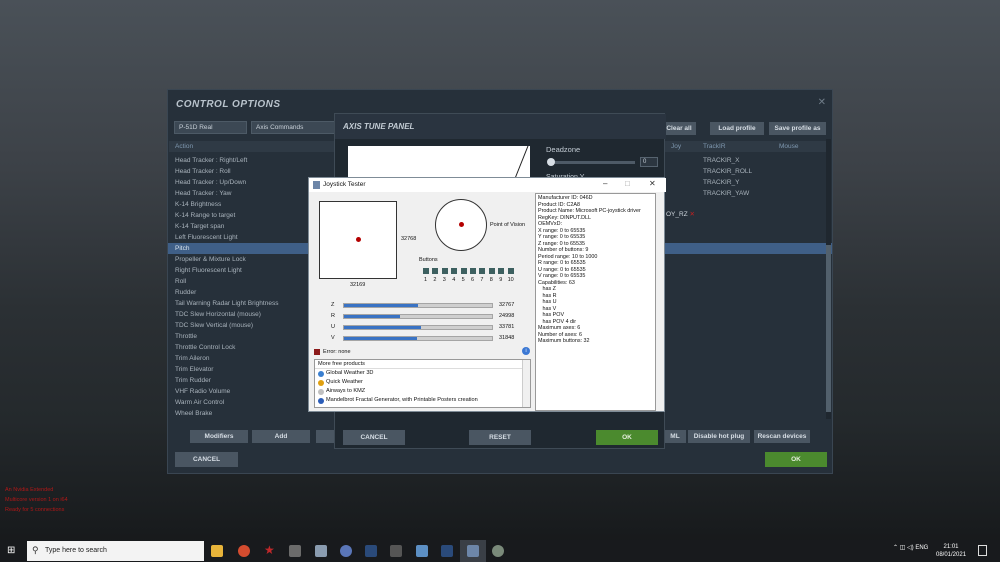  I want to click on col-mouse: Mouse, so click(789, 146).